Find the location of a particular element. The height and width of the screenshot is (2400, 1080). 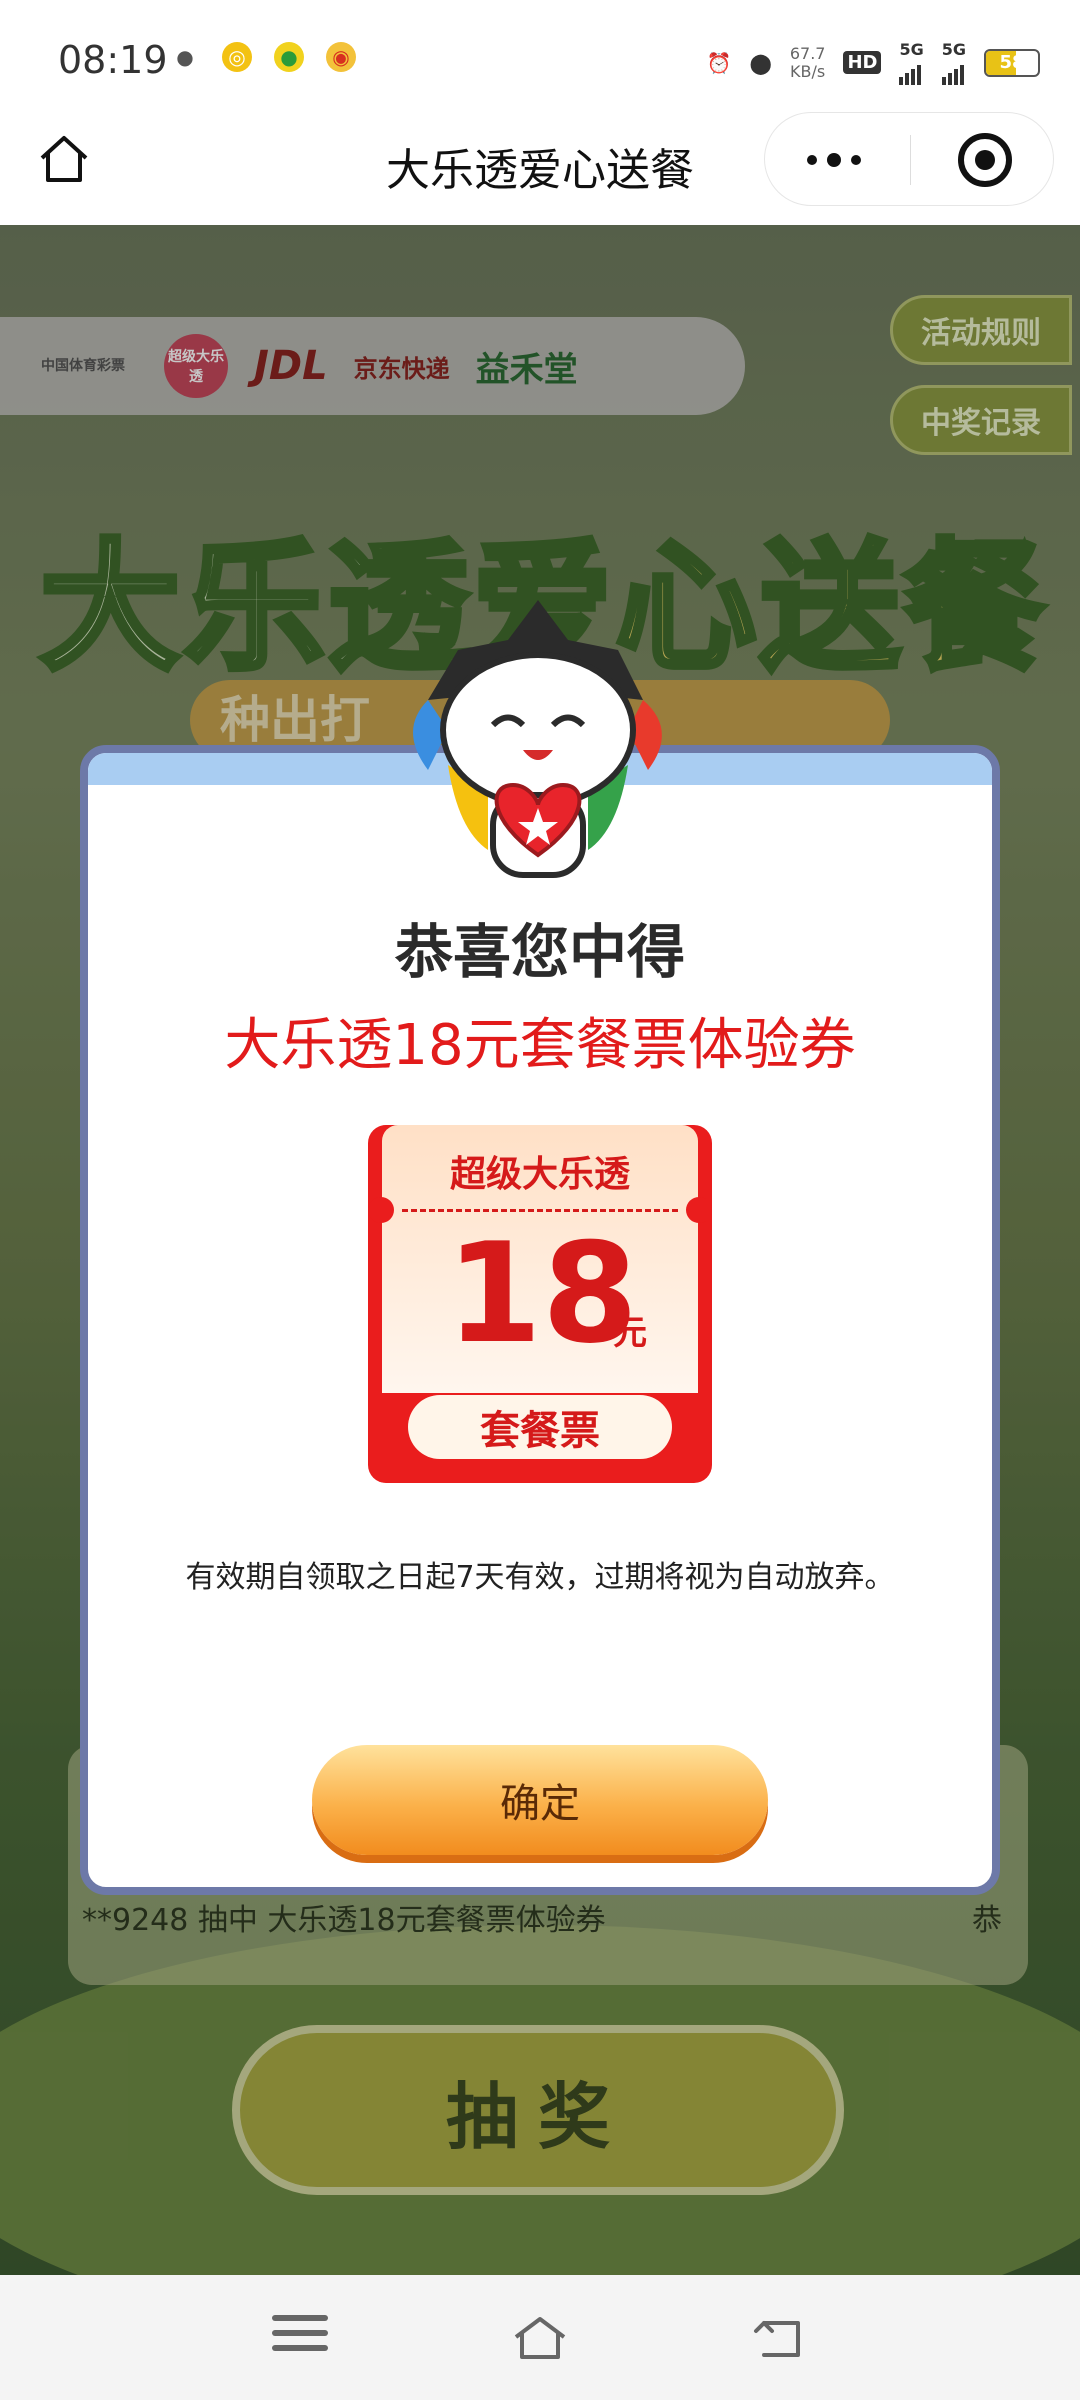

sim2-label: 5G is located at coordinates (953, 49).